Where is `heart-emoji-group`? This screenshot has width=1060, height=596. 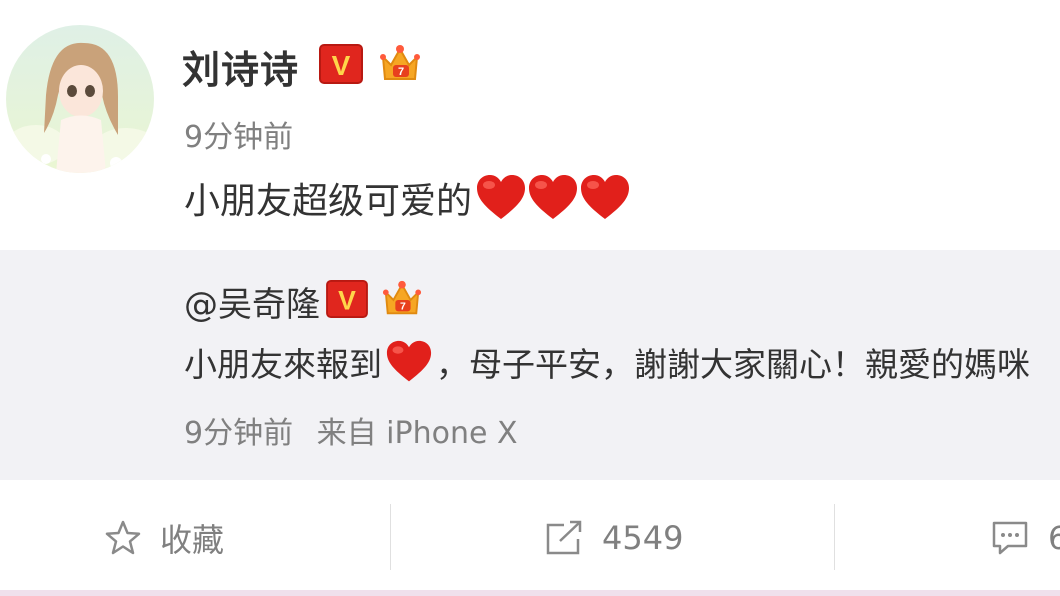
heart-emoji-group is located at coordinates (552, 198).